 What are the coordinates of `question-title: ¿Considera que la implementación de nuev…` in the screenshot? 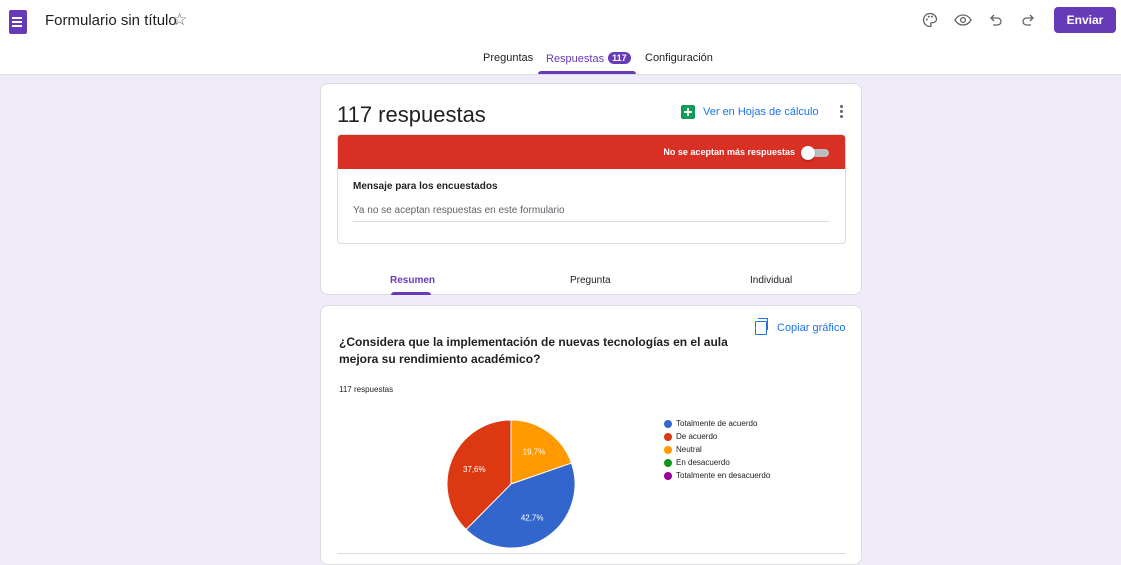 It's located at (533, 350).